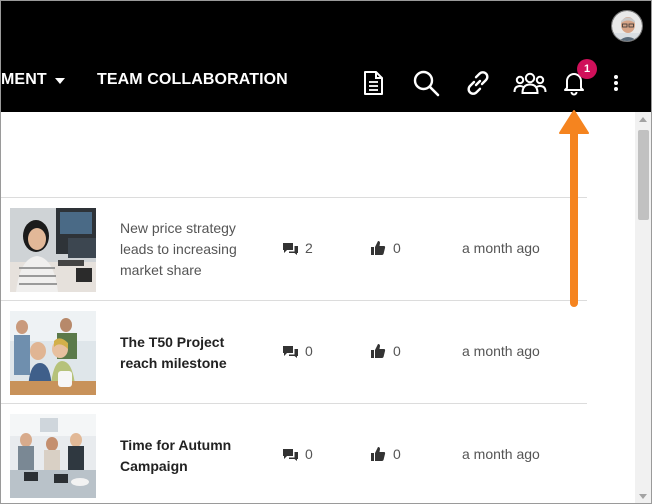 The width and height of the screenshot is (652, 504). I want to click on scrollbar-thumb, so click(643, 175).